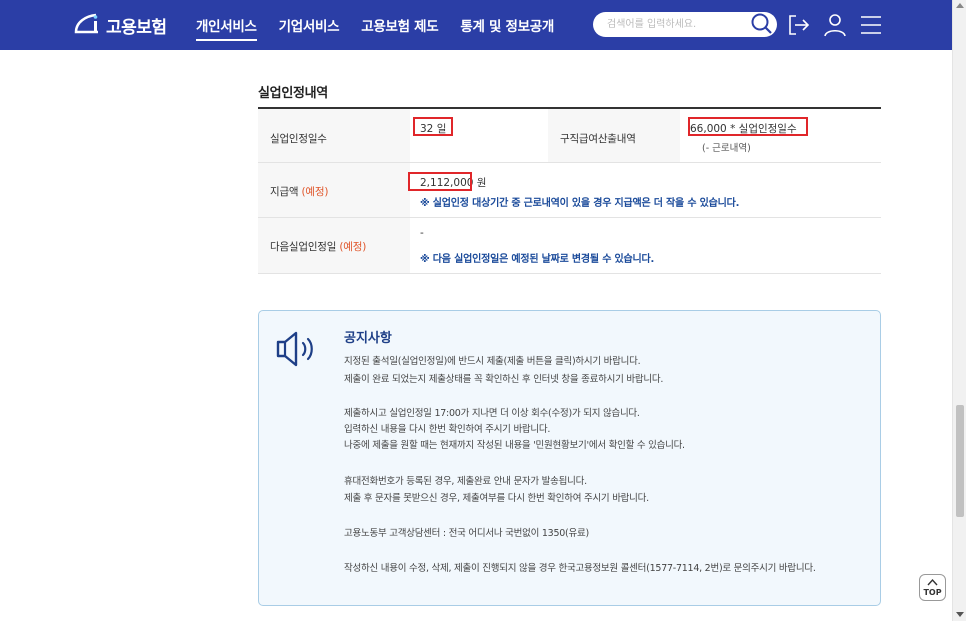 This screenshot has width=966, height=621. Describe the element at coordinates (932, 592) in the screenshot. I see `top-label: TOP` at that location.